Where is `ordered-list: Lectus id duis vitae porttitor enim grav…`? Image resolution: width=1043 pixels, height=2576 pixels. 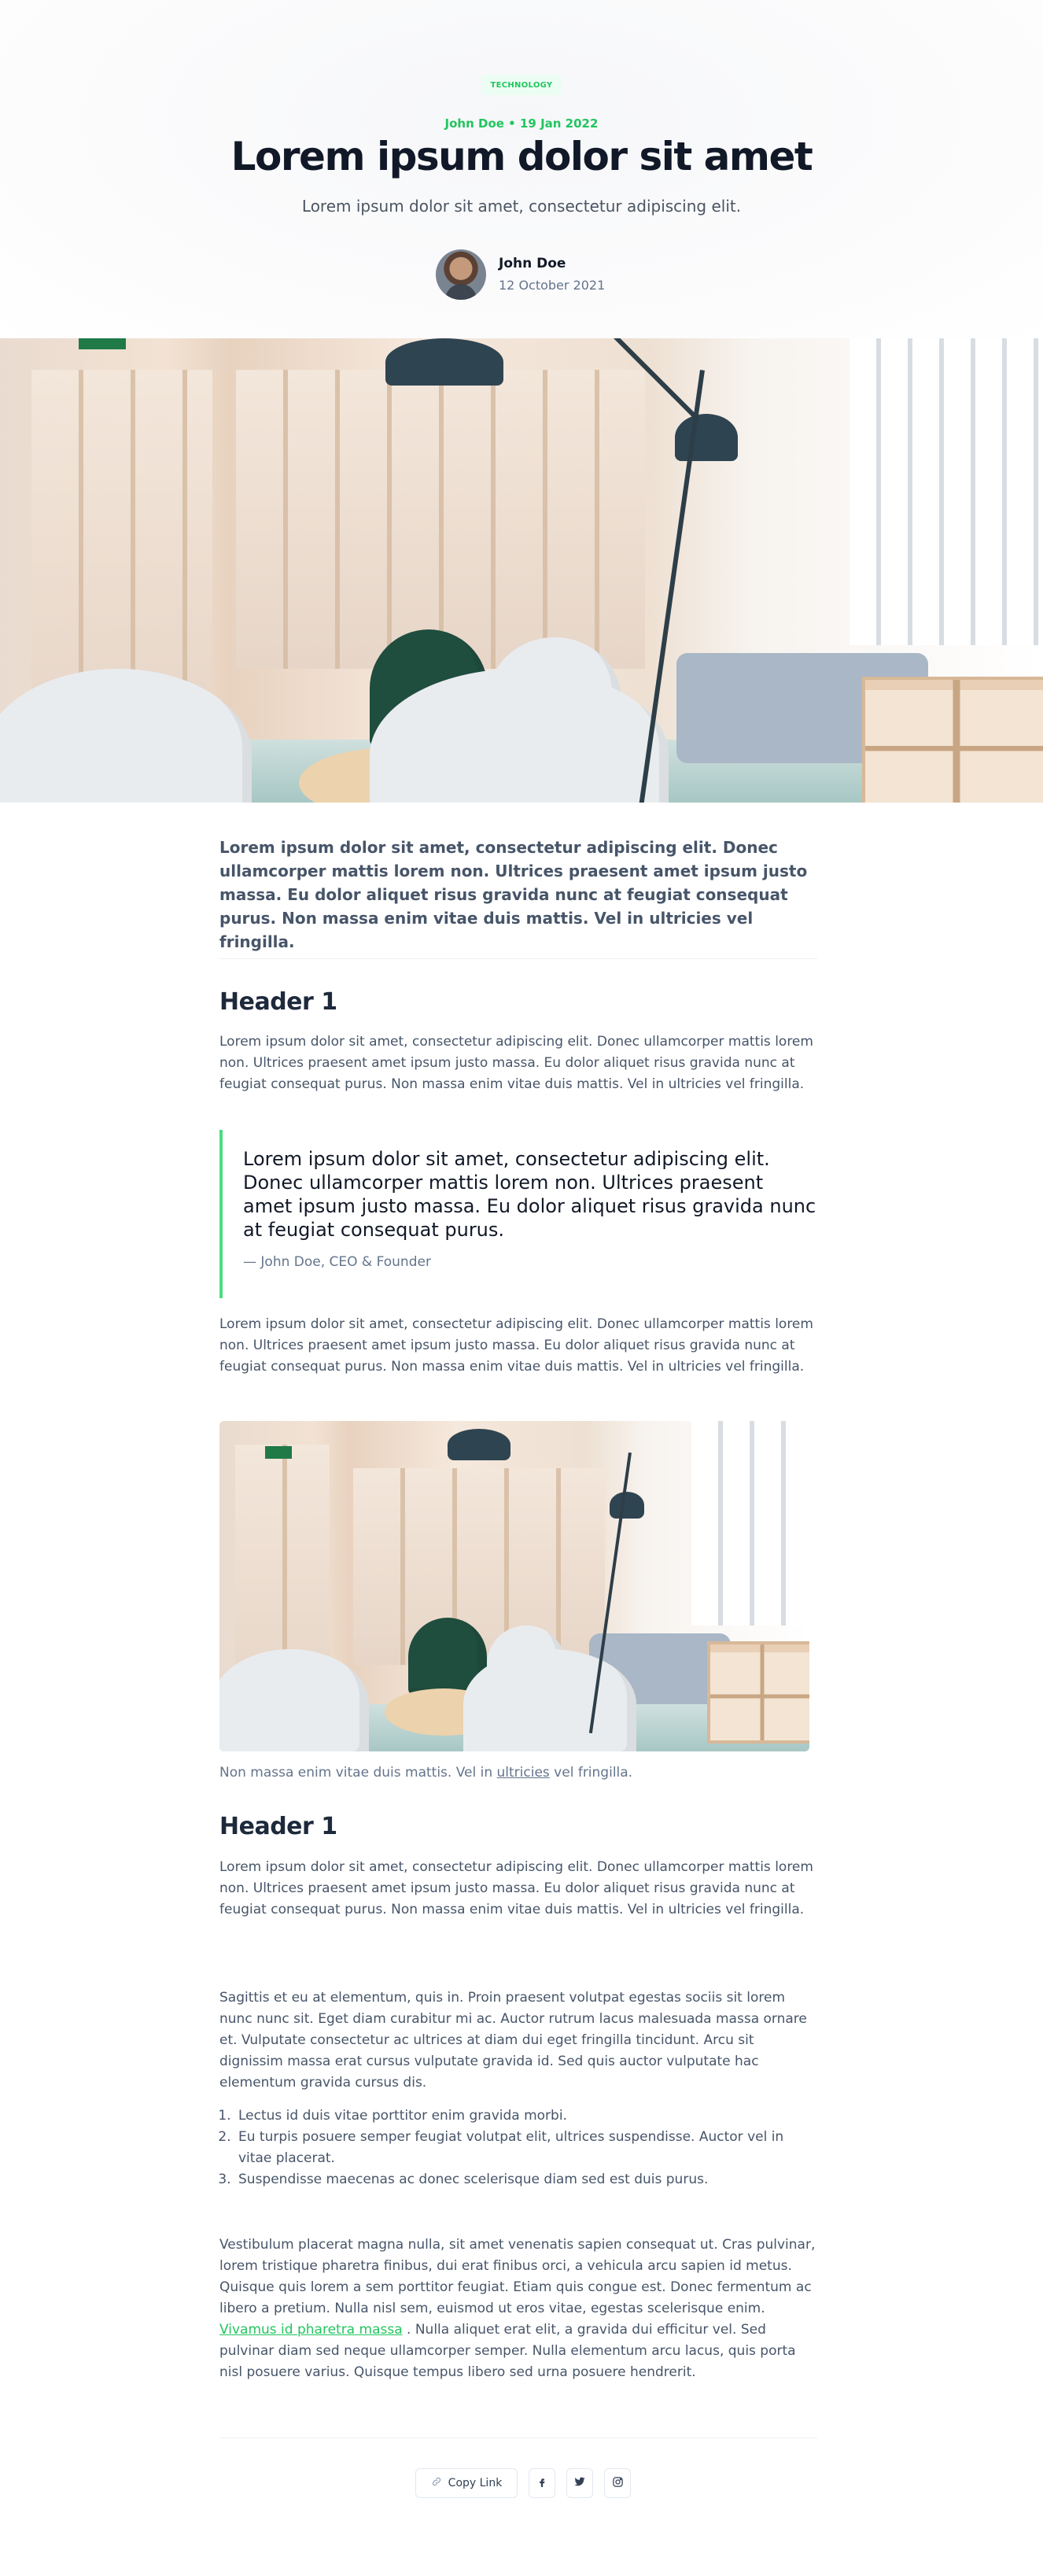 ordered-list: Lectus id duis vitae porttitor enim grav… is located at coordinates (518, 2147).